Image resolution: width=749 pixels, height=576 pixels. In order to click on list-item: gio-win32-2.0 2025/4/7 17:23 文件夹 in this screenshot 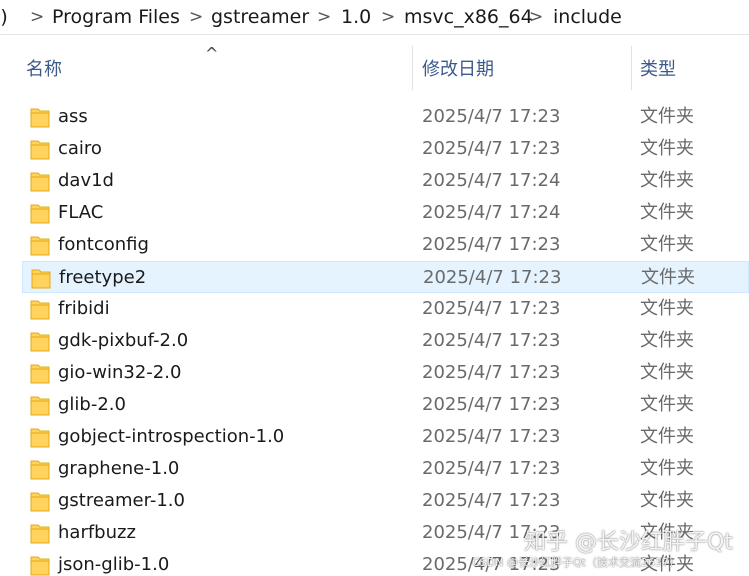, I will do `click(385, 373)`.